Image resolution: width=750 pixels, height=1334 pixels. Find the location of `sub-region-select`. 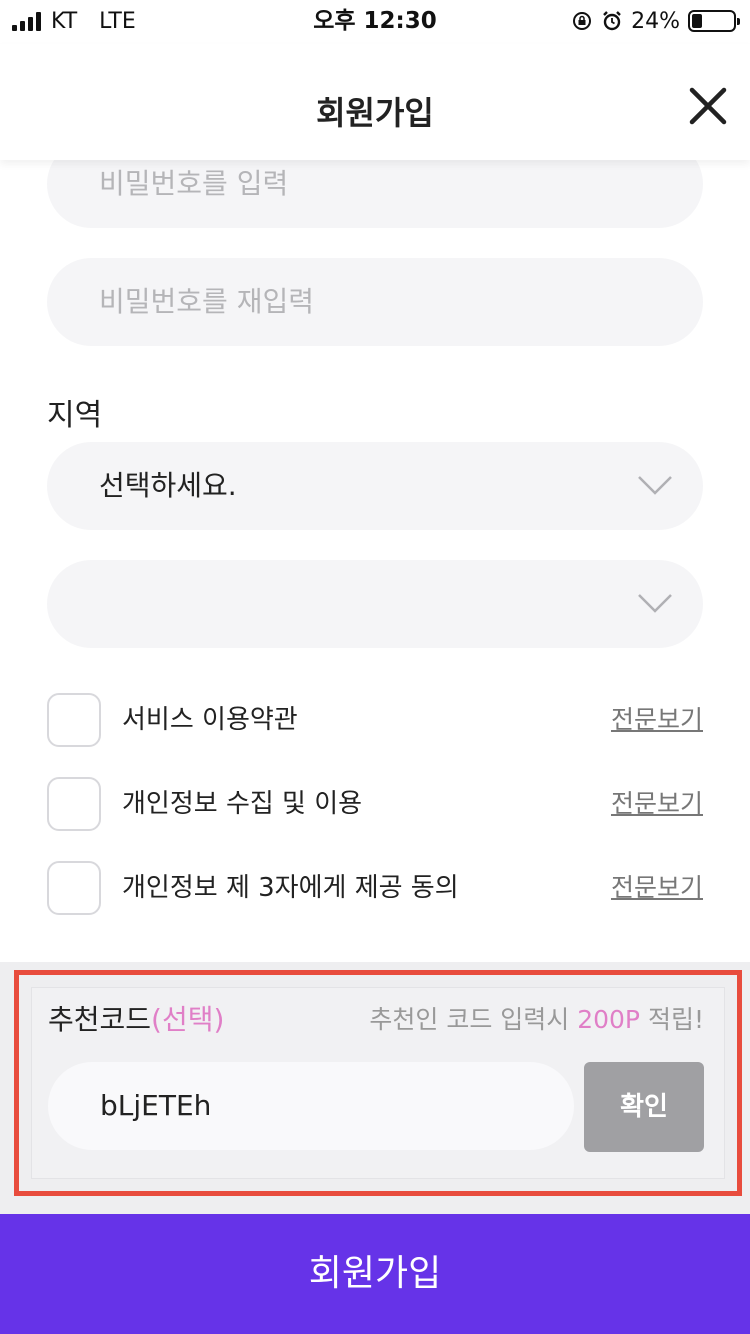

sub-region-select is located at coordinates (375, 604).